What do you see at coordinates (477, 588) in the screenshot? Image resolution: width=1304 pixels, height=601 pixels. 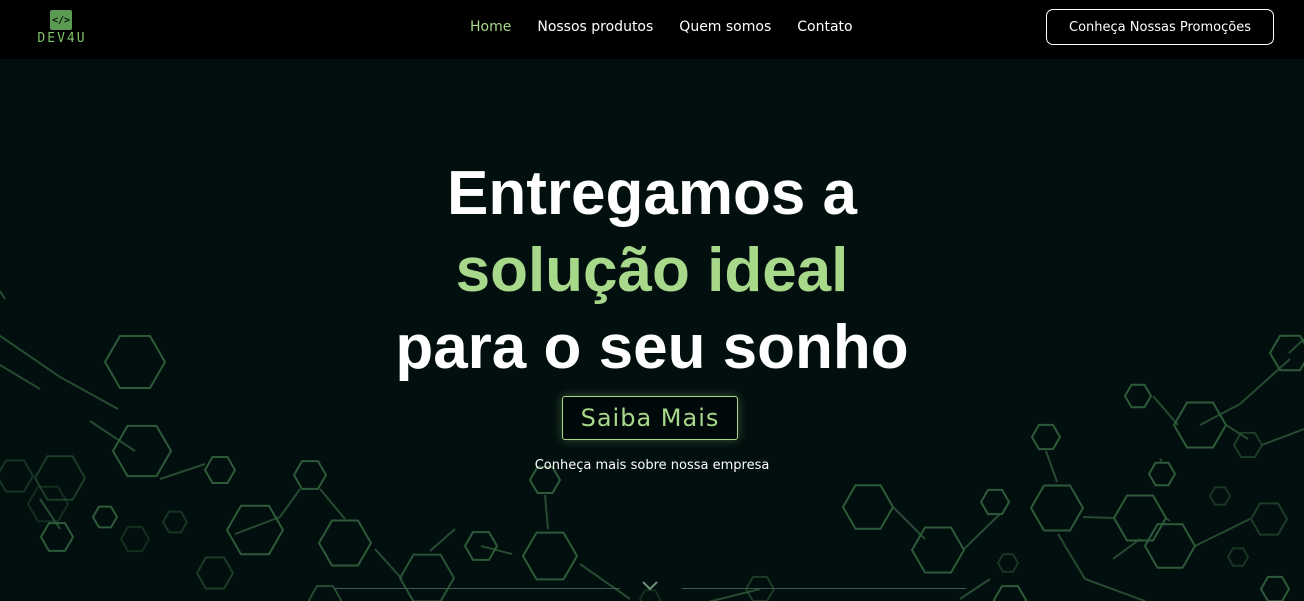 I see `divider-left` at bounding box center [477, 588].